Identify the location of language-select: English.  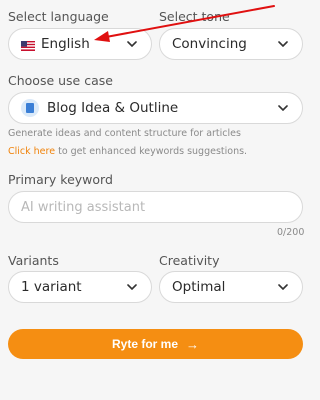
(80, 44).